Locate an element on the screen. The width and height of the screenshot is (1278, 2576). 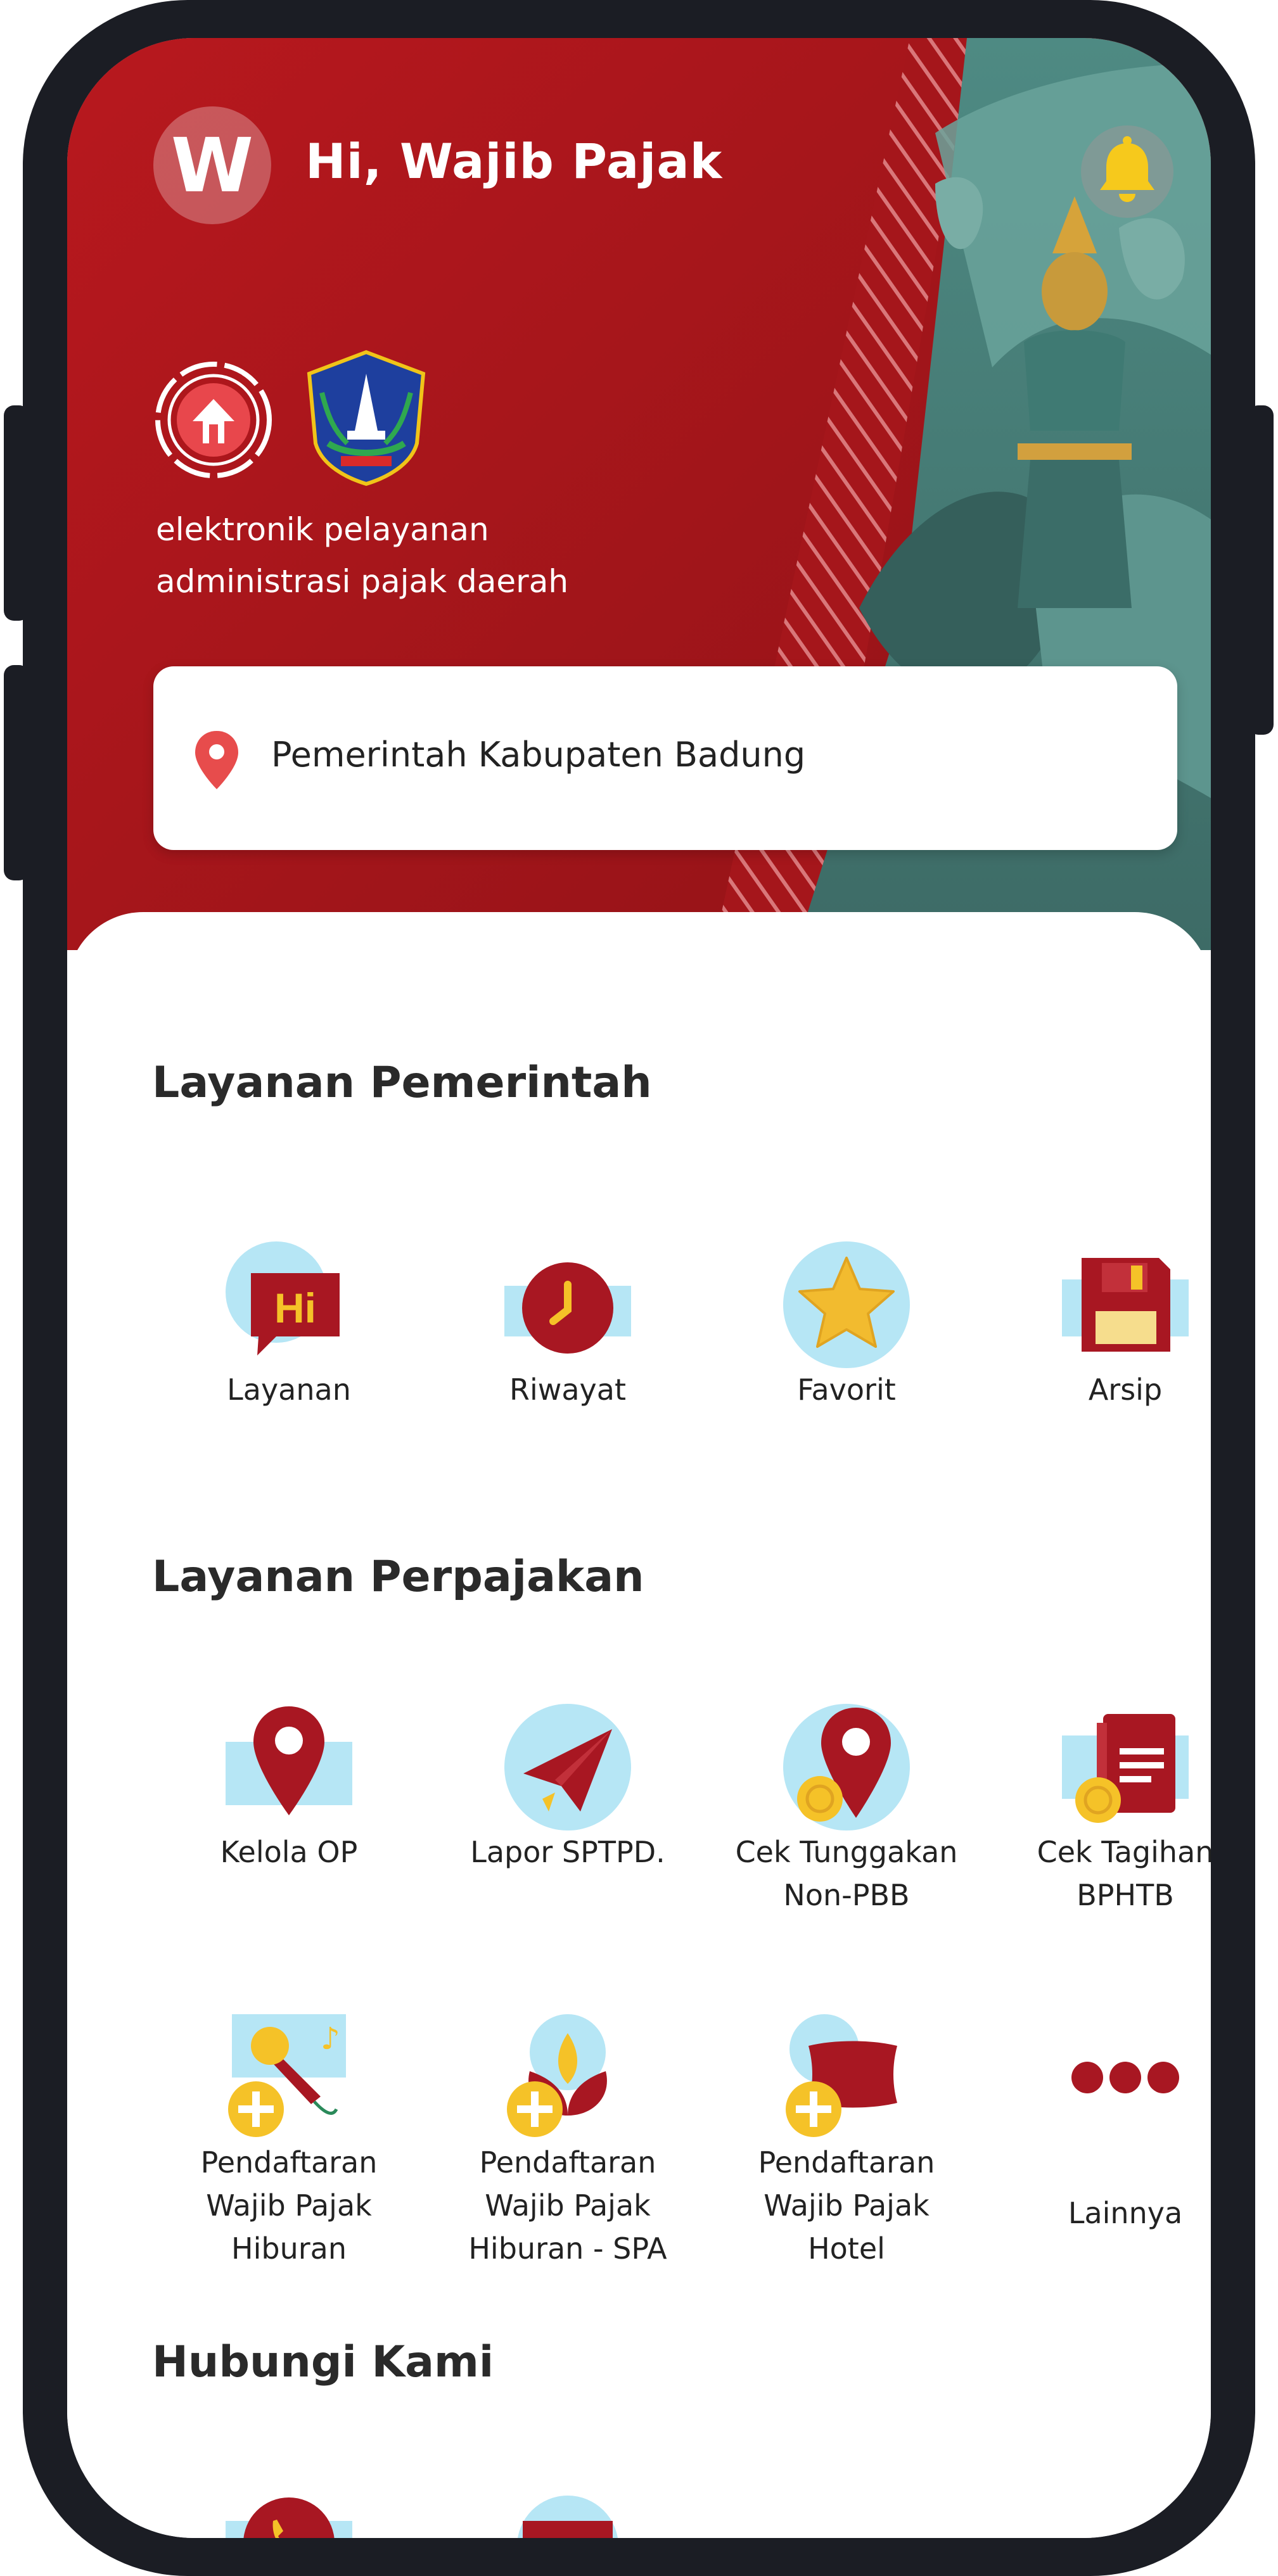
floppy-disk-icon is located at coordinates (1125, 1304).